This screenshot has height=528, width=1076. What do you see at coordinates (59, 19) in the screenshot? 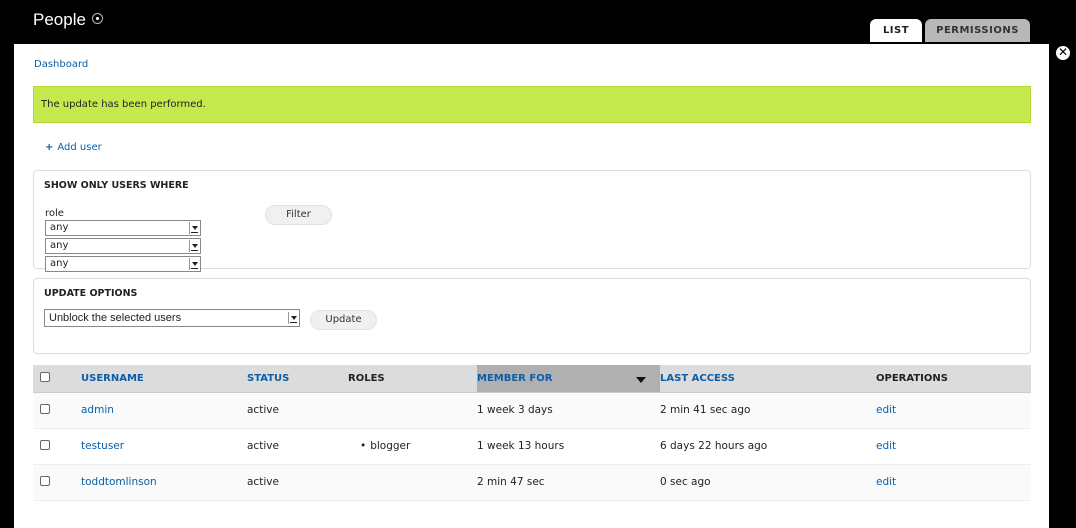
I see `page-title-text: People` at bounding box center [59, 19].